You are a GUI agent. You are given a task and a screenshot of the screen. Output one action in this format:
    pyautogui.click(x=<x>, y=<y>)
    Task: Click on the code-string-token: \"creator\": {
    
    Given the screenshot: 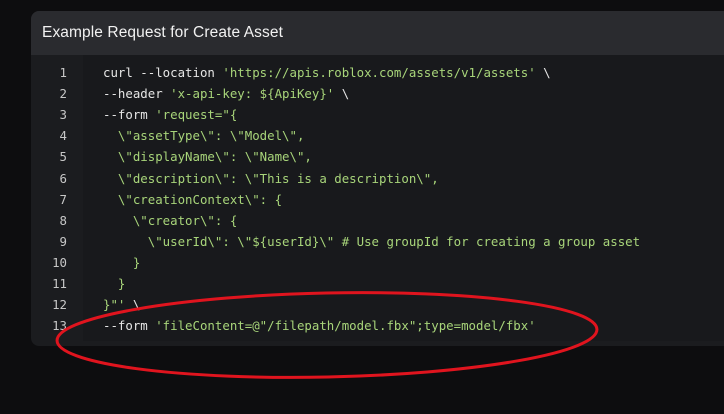 What is the action you would take?
    pyautogui.click(x=170, y=220)
    